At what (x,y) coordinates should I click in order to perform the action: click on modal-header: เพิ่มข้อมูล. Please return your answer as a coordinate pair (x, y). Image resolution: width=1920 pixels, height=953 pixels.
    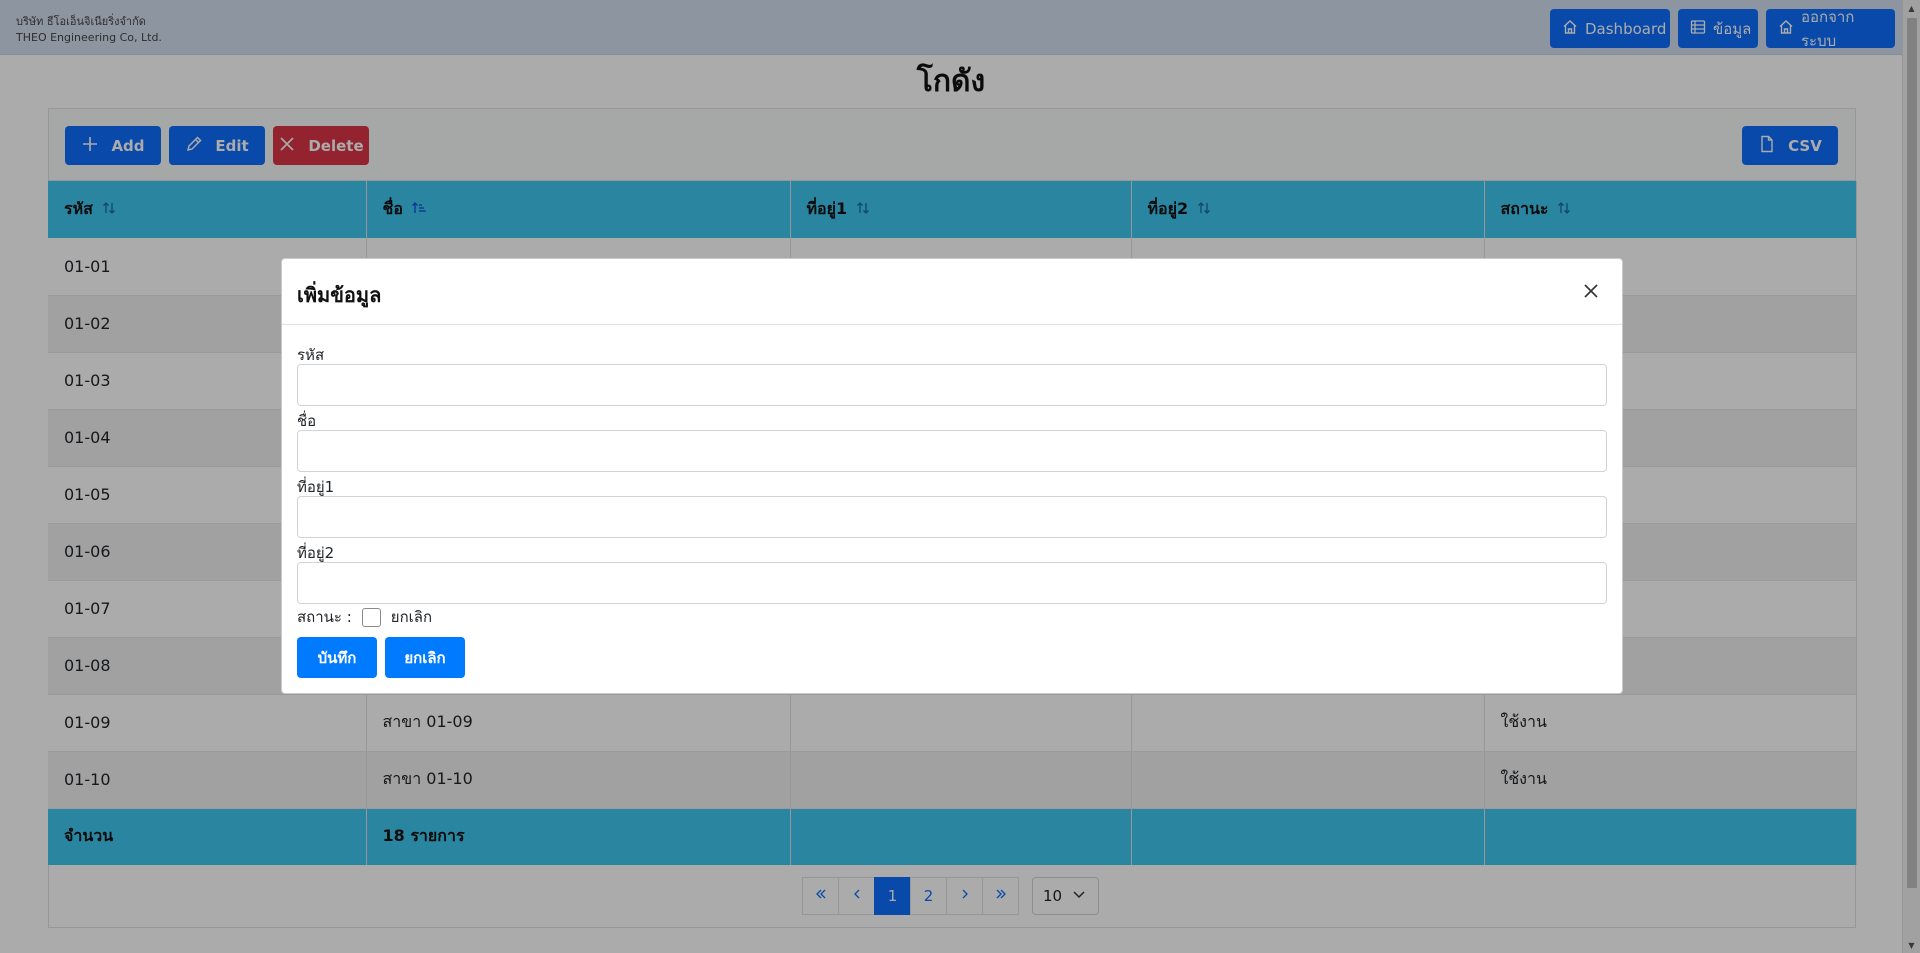
    Looking at the image, I should click on (952, 292).